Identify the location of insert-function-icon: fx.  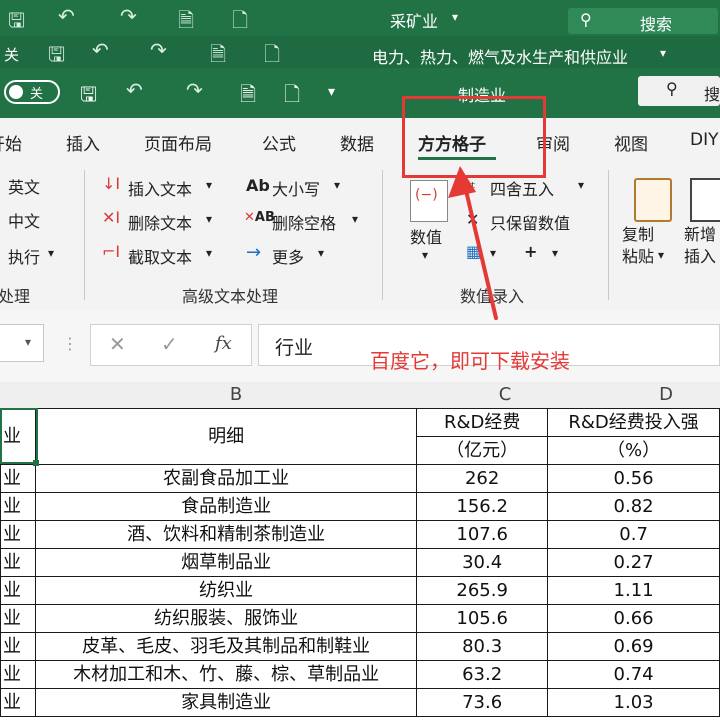
(223, 343).